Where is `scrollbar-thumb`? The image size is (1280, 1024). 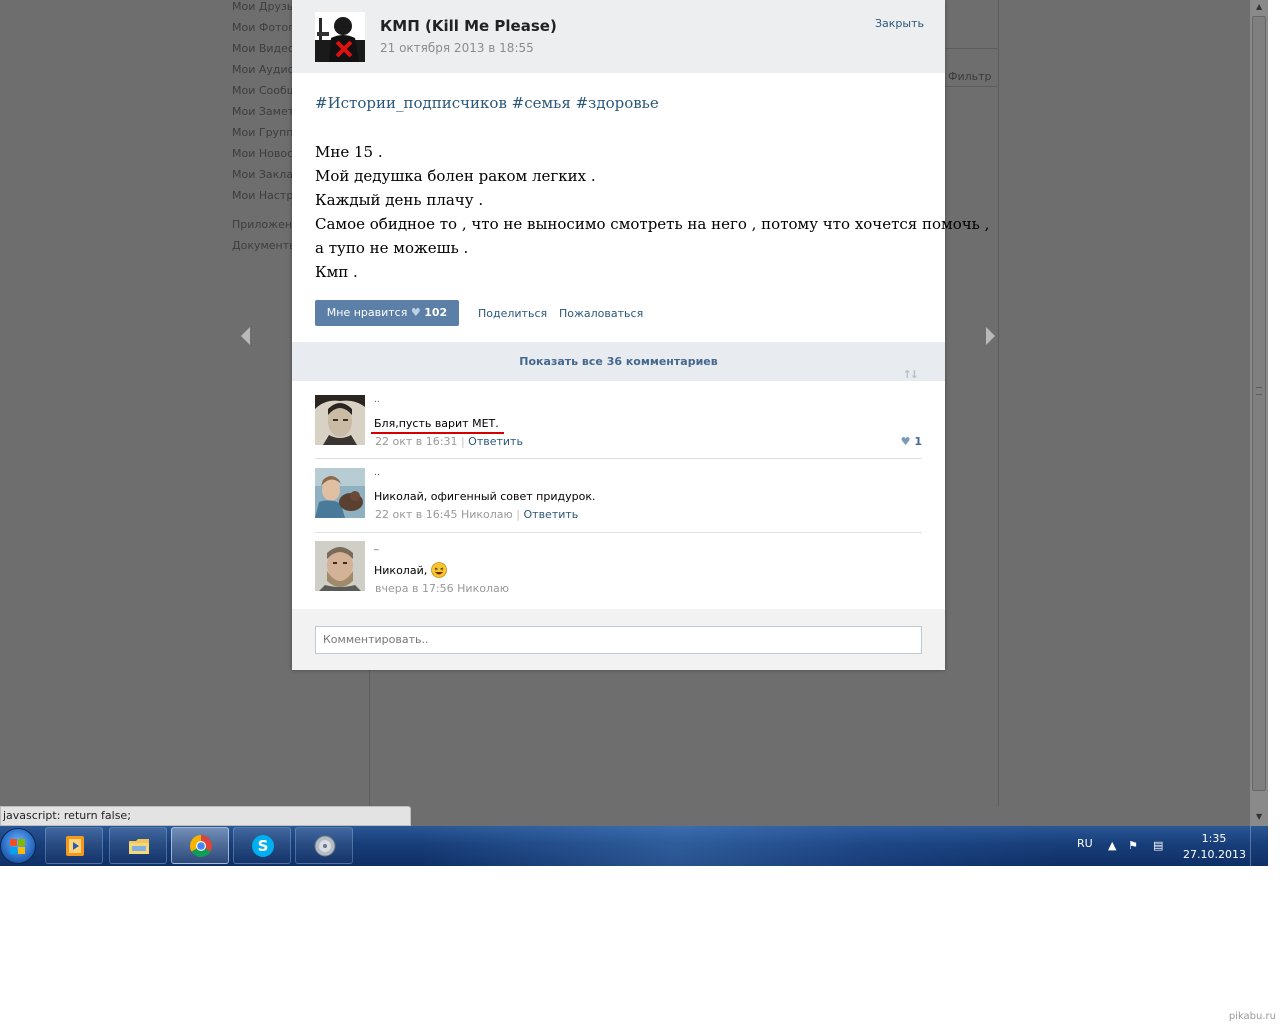 scrollbar-thumb is located at coordinates (1259, 403).